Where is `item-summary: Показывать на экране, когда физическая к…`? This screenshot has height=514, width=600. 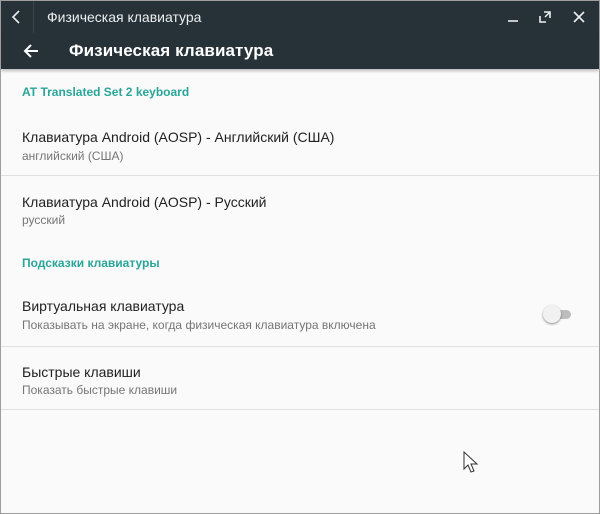
item-summary: Показывать на экране, когда физическая к… is located at coordinates (199, 325).